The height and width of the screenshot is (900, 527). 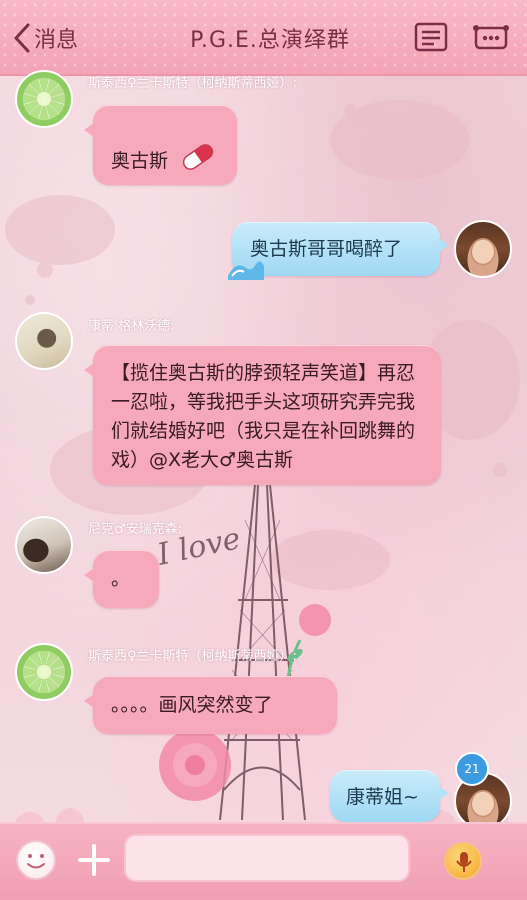 I want to click on sender-name: 尼克♂安瑞克森:, so click(x=135, y=529).